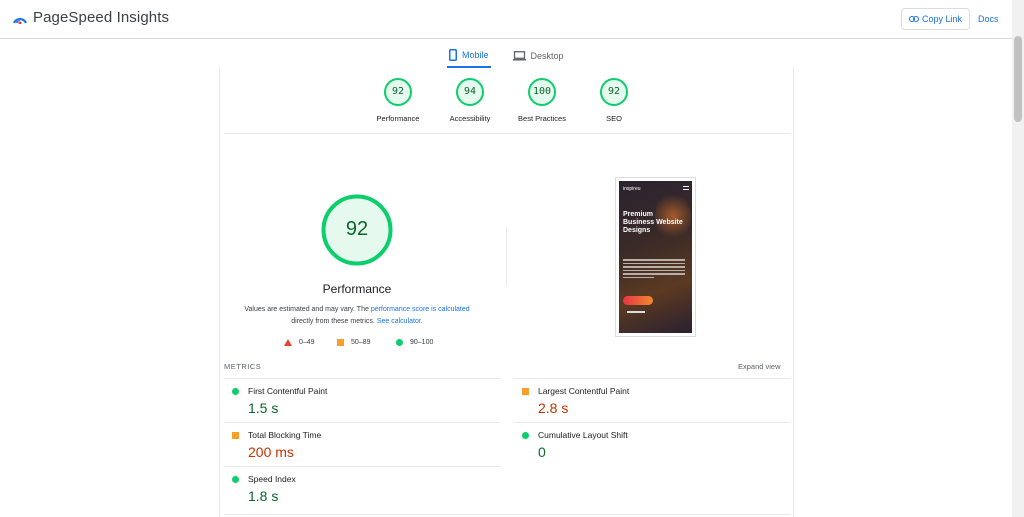 Image resolution: width=1024 pixels, height=517 pixels. What do you see at coordinates (913, 19) in the screenshot?
I see `link-icon` at bounding box center [913, 19].